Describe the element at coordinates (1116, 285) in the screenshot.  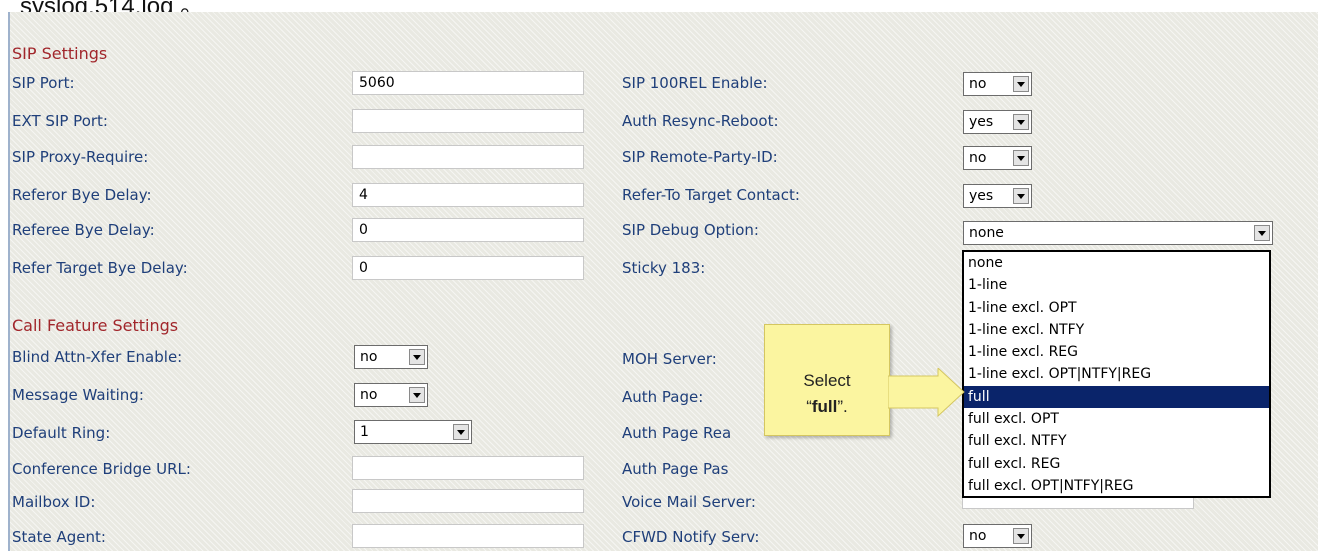
I see `dropdown-option: 1-line` at that location.